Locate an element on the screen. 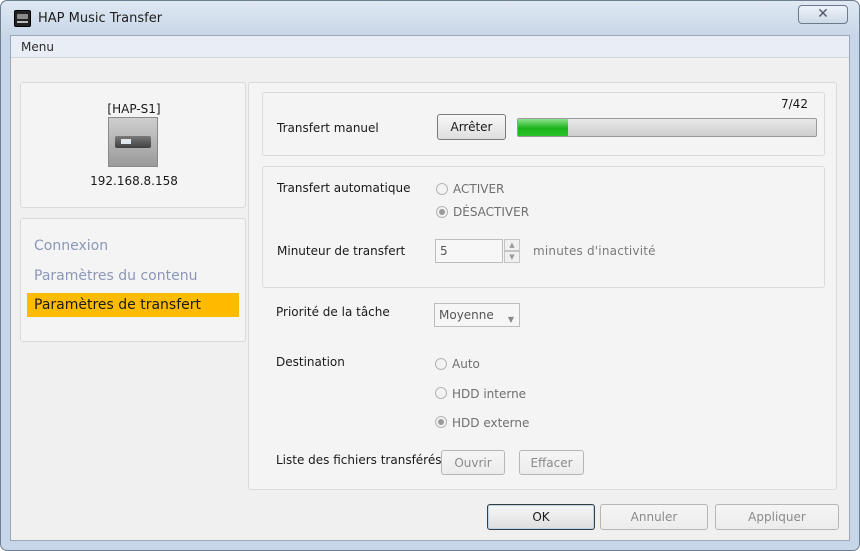  close-button: ✕ is located at coordinates (823, 14).